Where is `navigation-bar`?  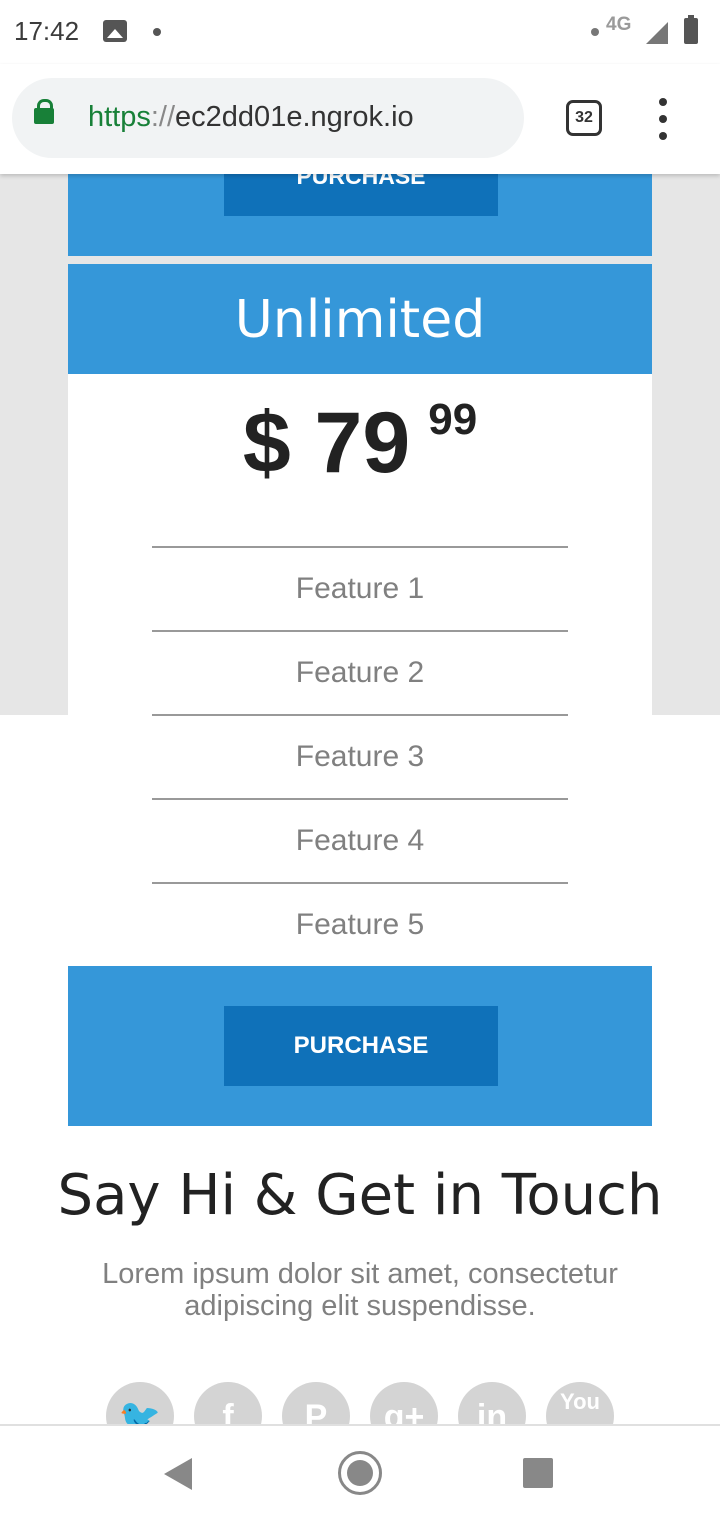
navigation-bar is located at coordinates (360, 1472).